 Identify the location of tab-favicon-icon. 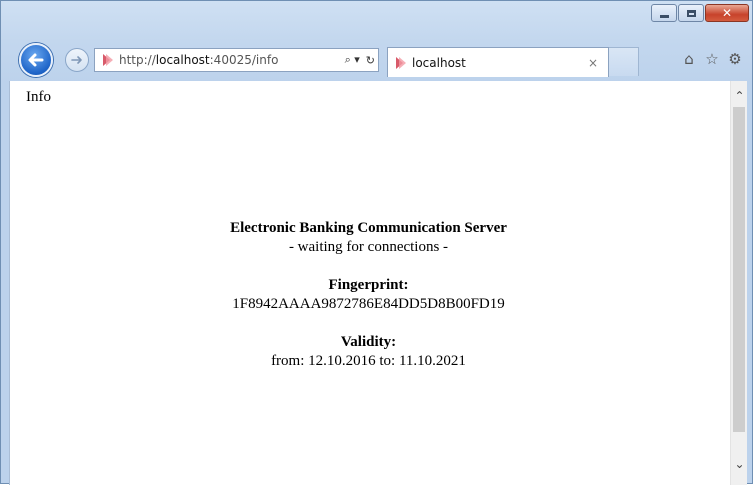
(401, 62).